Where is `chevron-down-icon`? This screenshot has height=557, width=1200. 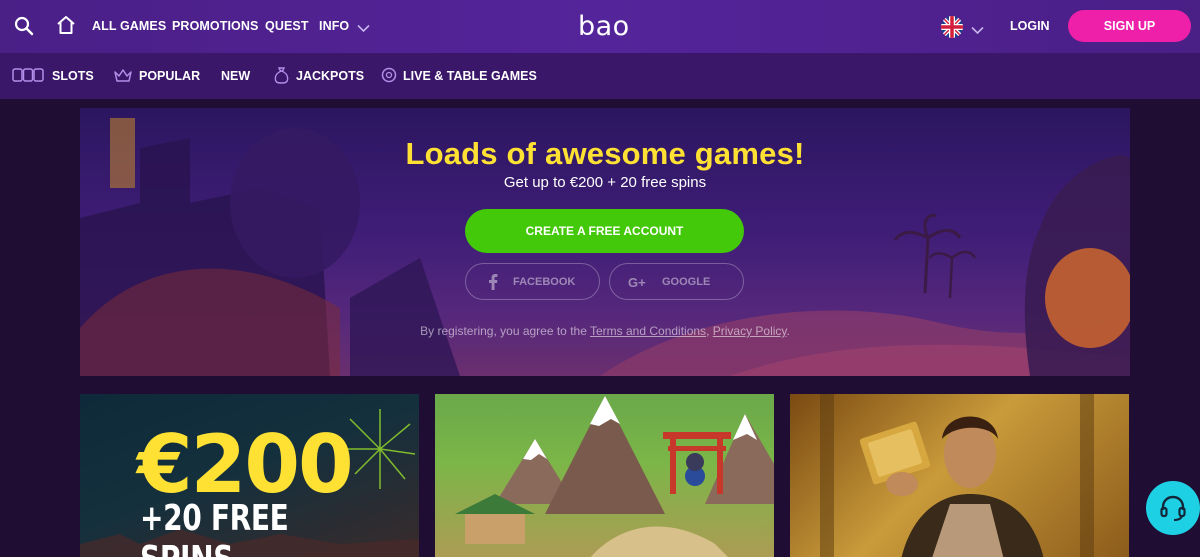
chevron-down-icon is located at coordinates (363, 29).